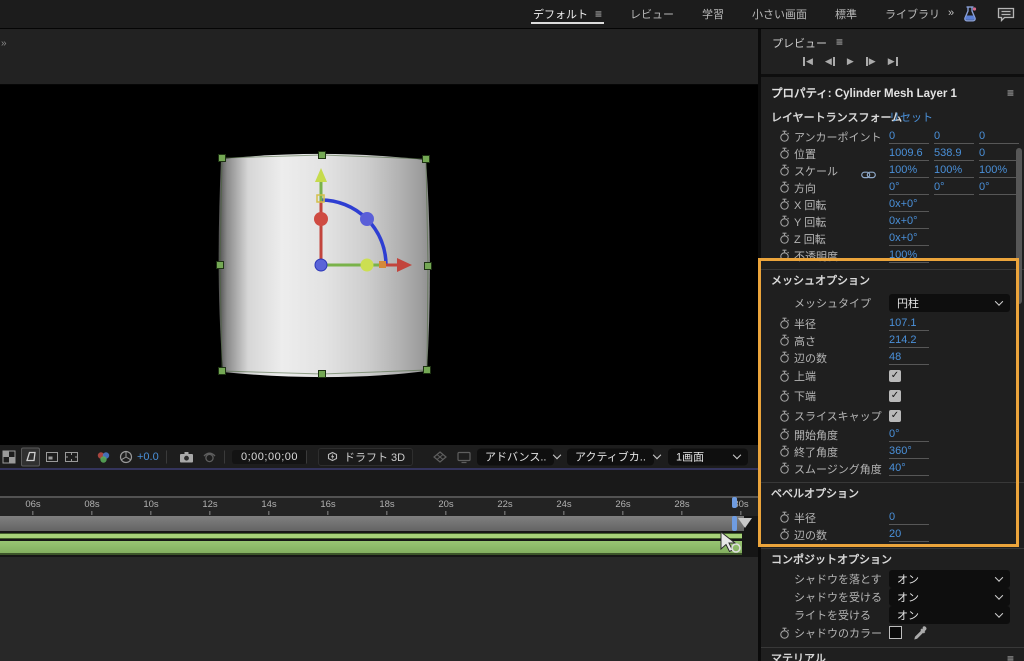 This screenshot has height=661, width=1024. Describe the element at coordinates (909, 357) in the screenshot. I see `property-value: 48` at that location.